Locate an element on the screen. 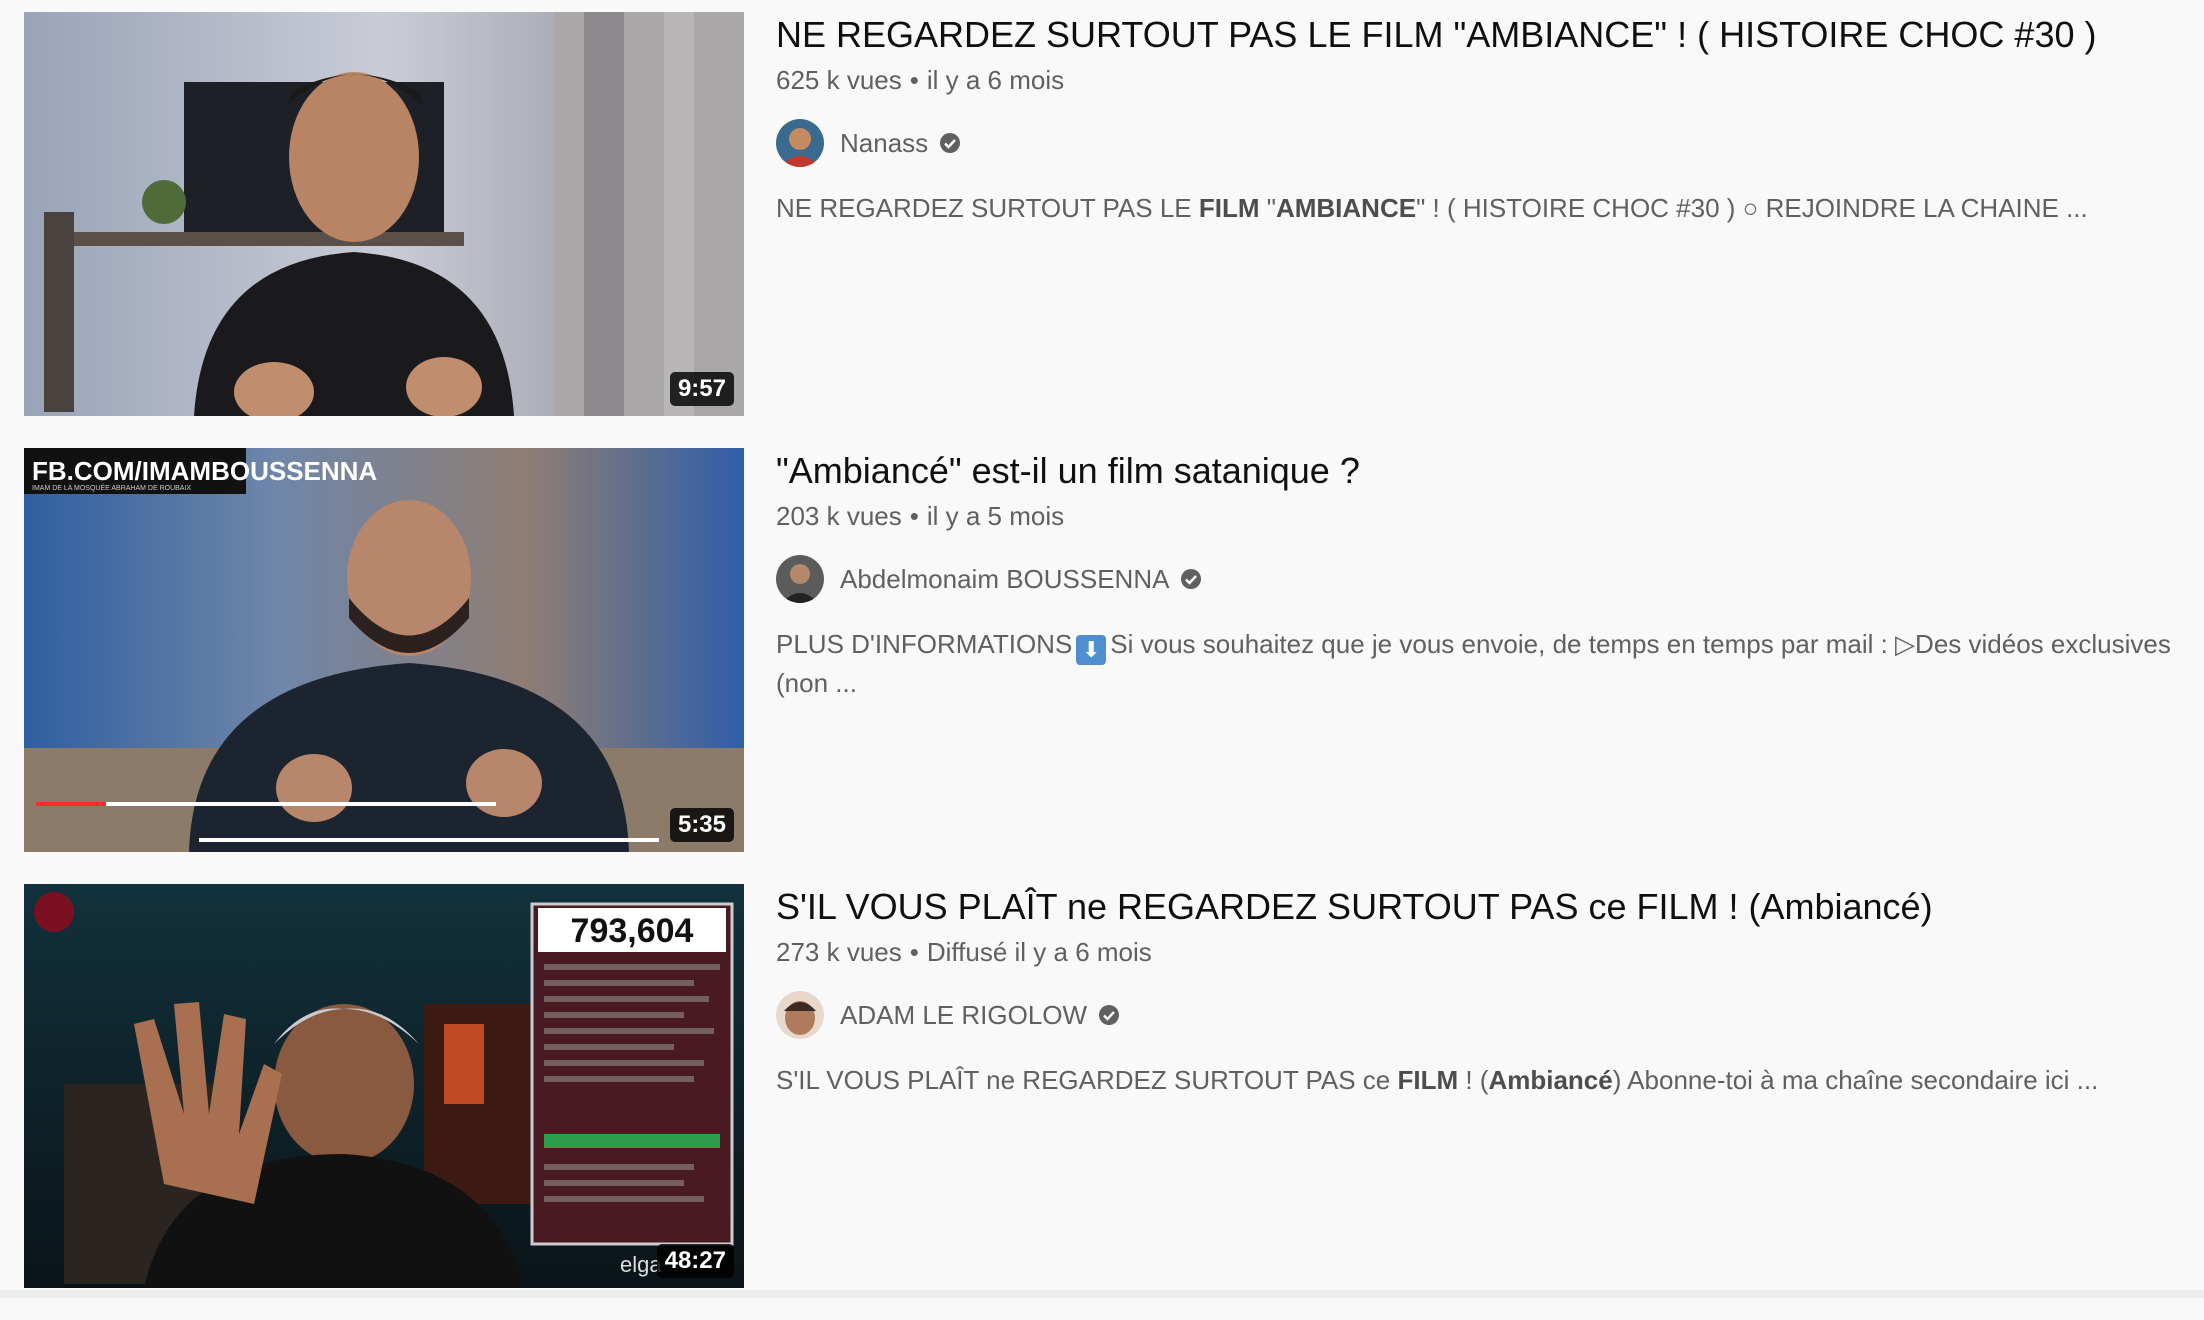 The width and height of the screenshot is (2204, 1320). channel-link: ADAM LE RIGOLOW is located at coordinates (1480, 1015).